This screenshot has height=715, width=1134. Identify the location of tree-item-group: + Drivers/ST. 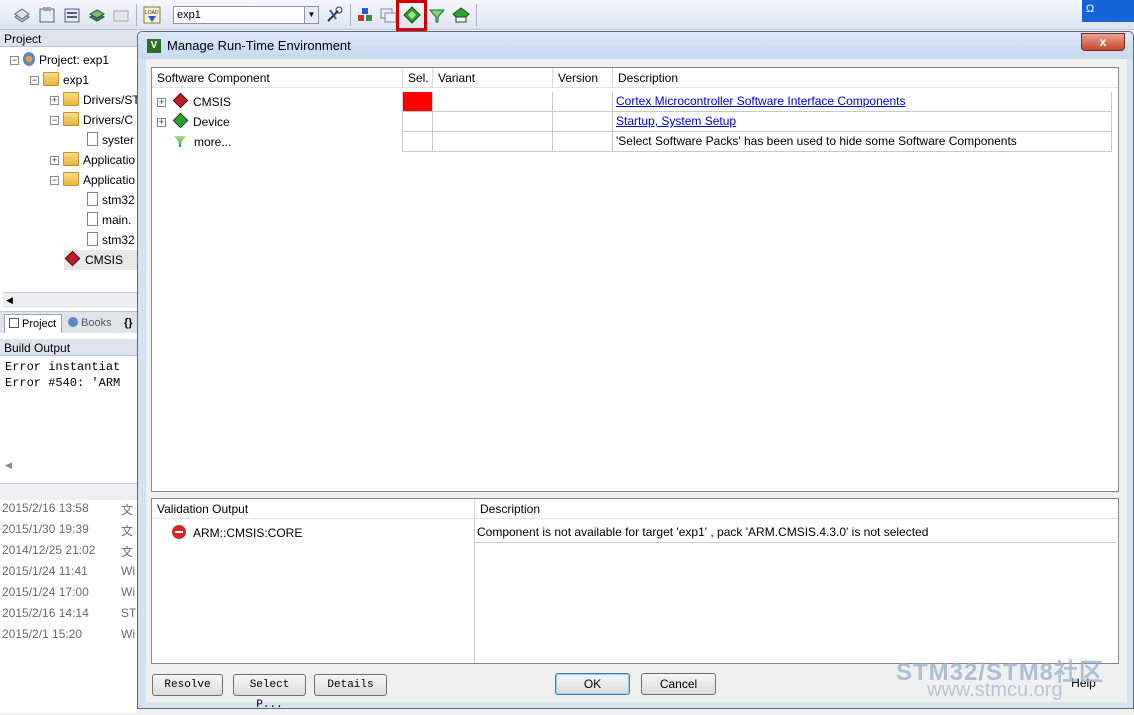
(95, 100).